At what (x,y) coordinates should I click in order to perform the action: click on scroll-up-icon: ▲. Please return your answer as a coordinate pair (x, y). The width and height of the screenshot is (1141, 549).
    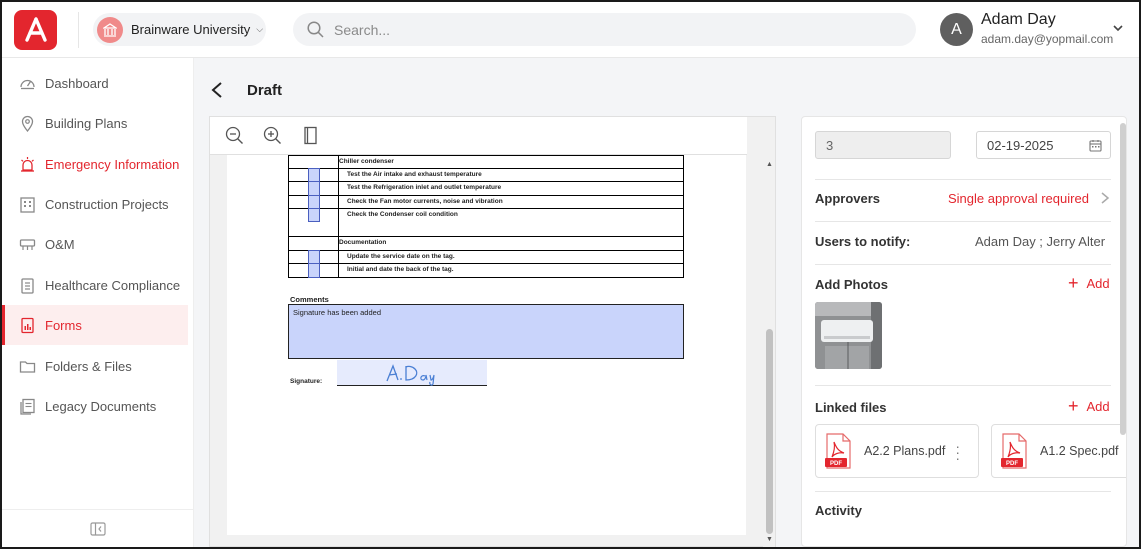
    Looking at the image, I should click on (769, 164).